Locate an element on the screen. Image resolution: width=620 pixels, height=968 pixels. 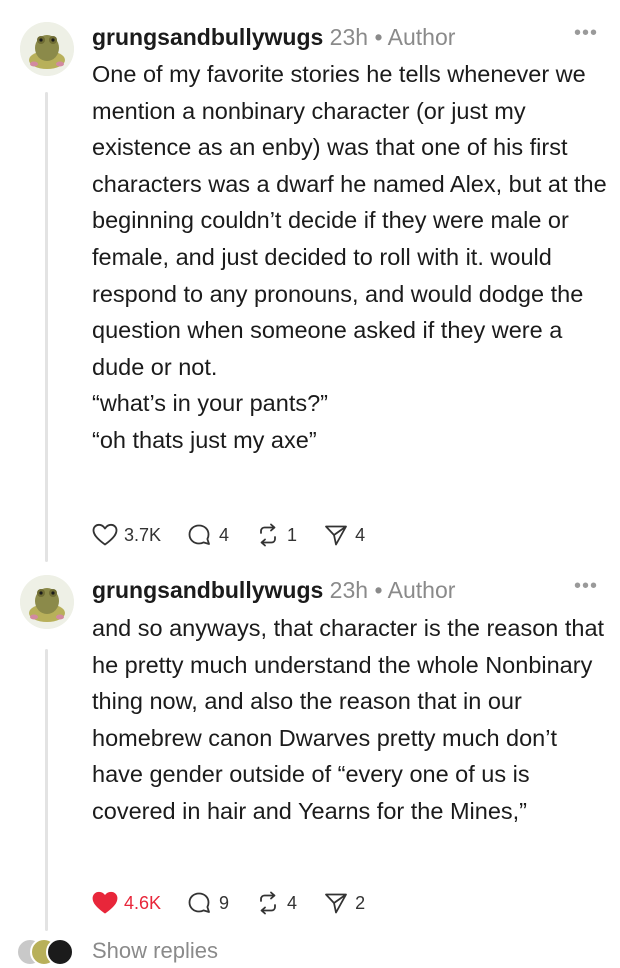
comment-count: 4 is located at coordinates (224, 534).